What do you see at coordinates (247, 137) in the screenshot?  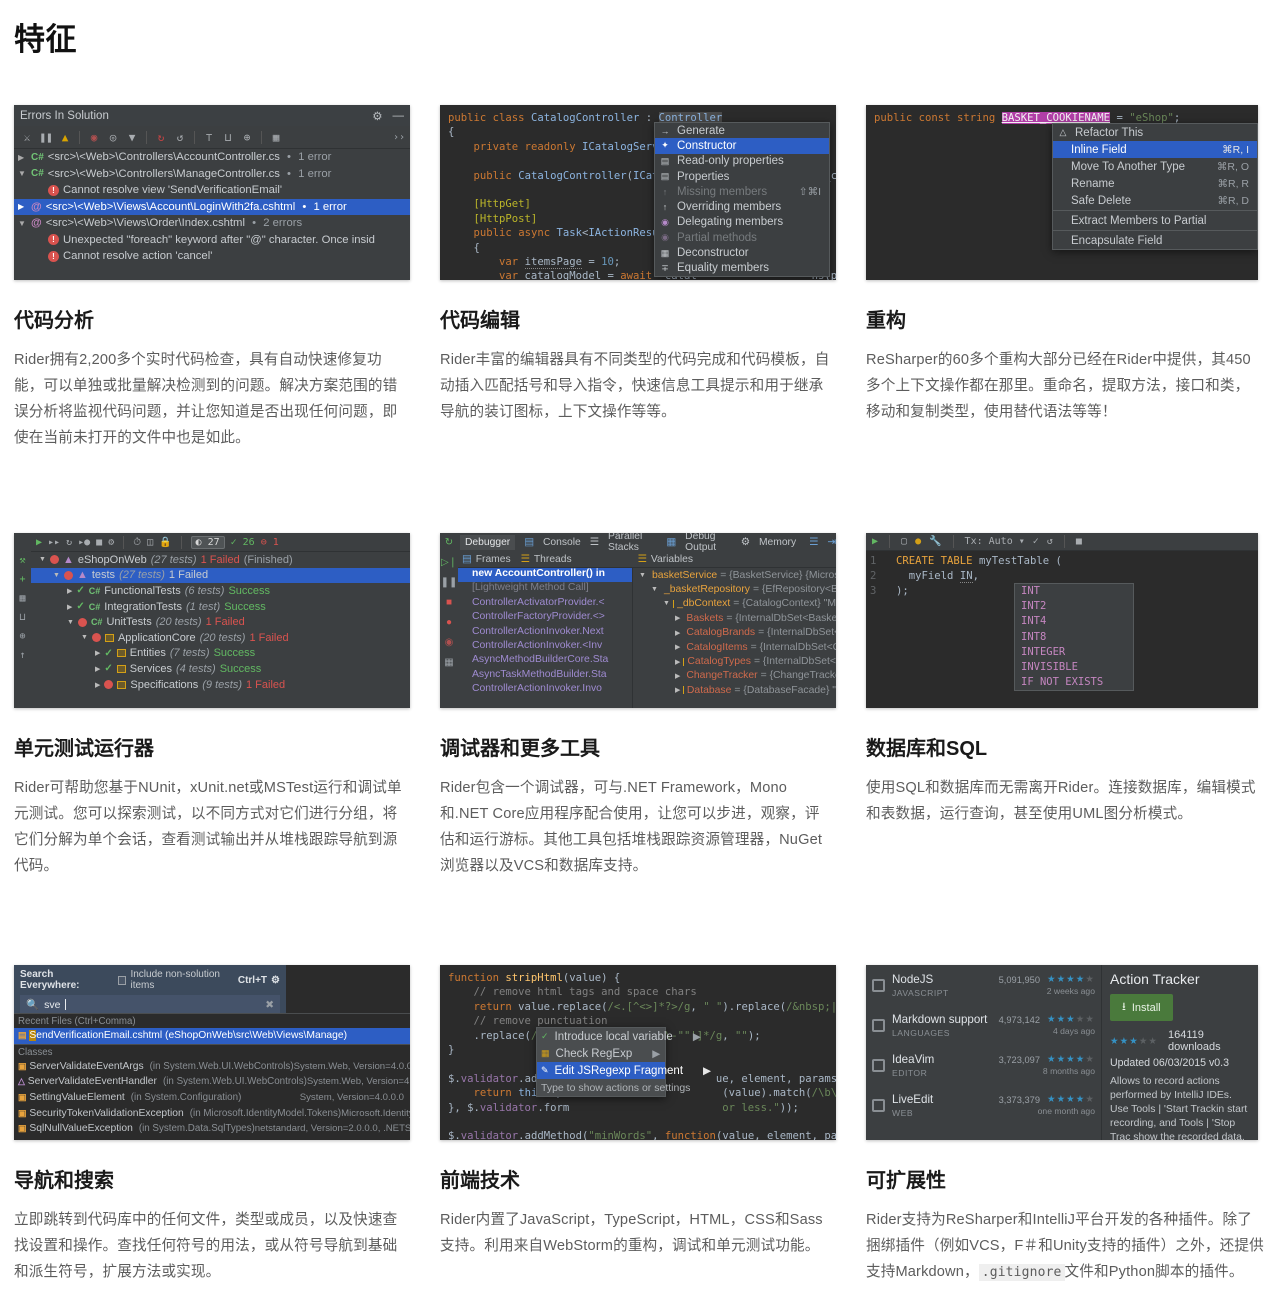 I see `collapse-all-icon: ⊕` at bounding box center [247, 137].